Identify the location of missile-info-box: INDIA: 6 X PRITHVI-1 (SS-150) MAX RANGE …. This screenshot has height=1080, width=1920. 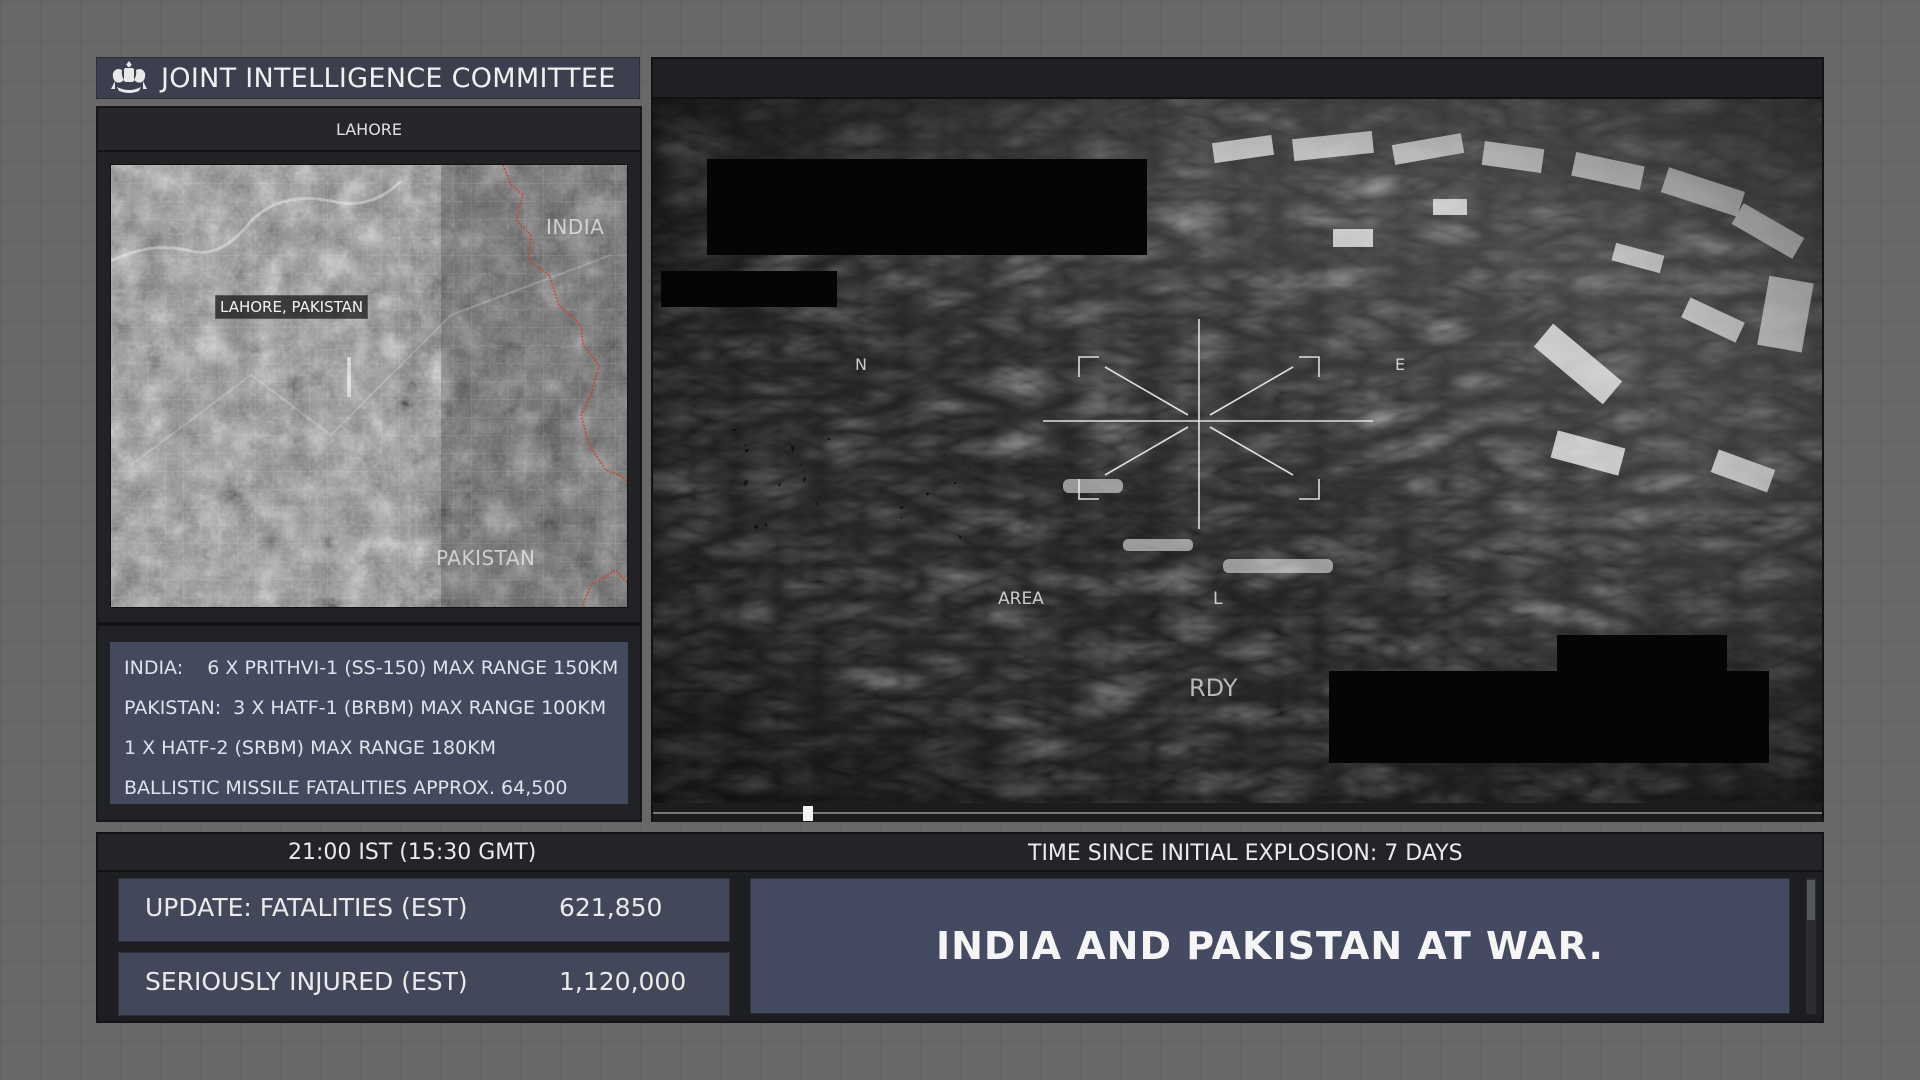
(369, 723).